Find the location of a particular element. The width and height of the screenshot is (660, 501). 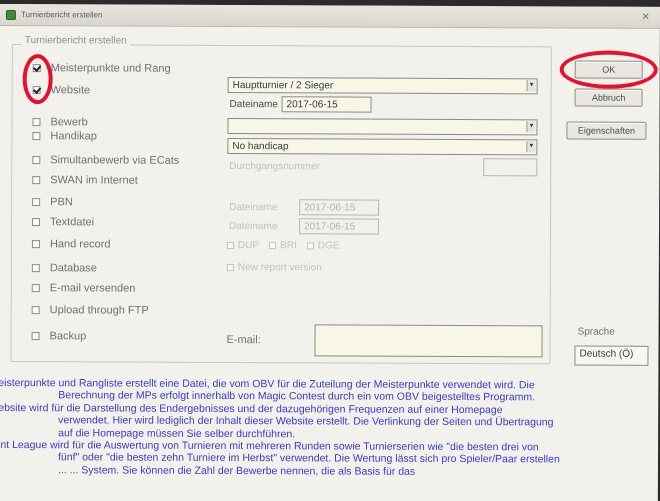

durchgang-label: Durchgangsnummer is located at coordinates (274, 167).